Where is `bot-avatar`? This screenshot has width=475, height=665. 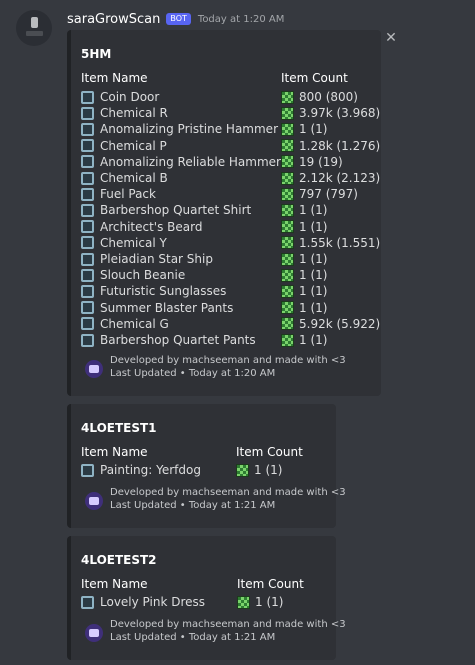
bot-avatar is located at coordinates (34, 28).